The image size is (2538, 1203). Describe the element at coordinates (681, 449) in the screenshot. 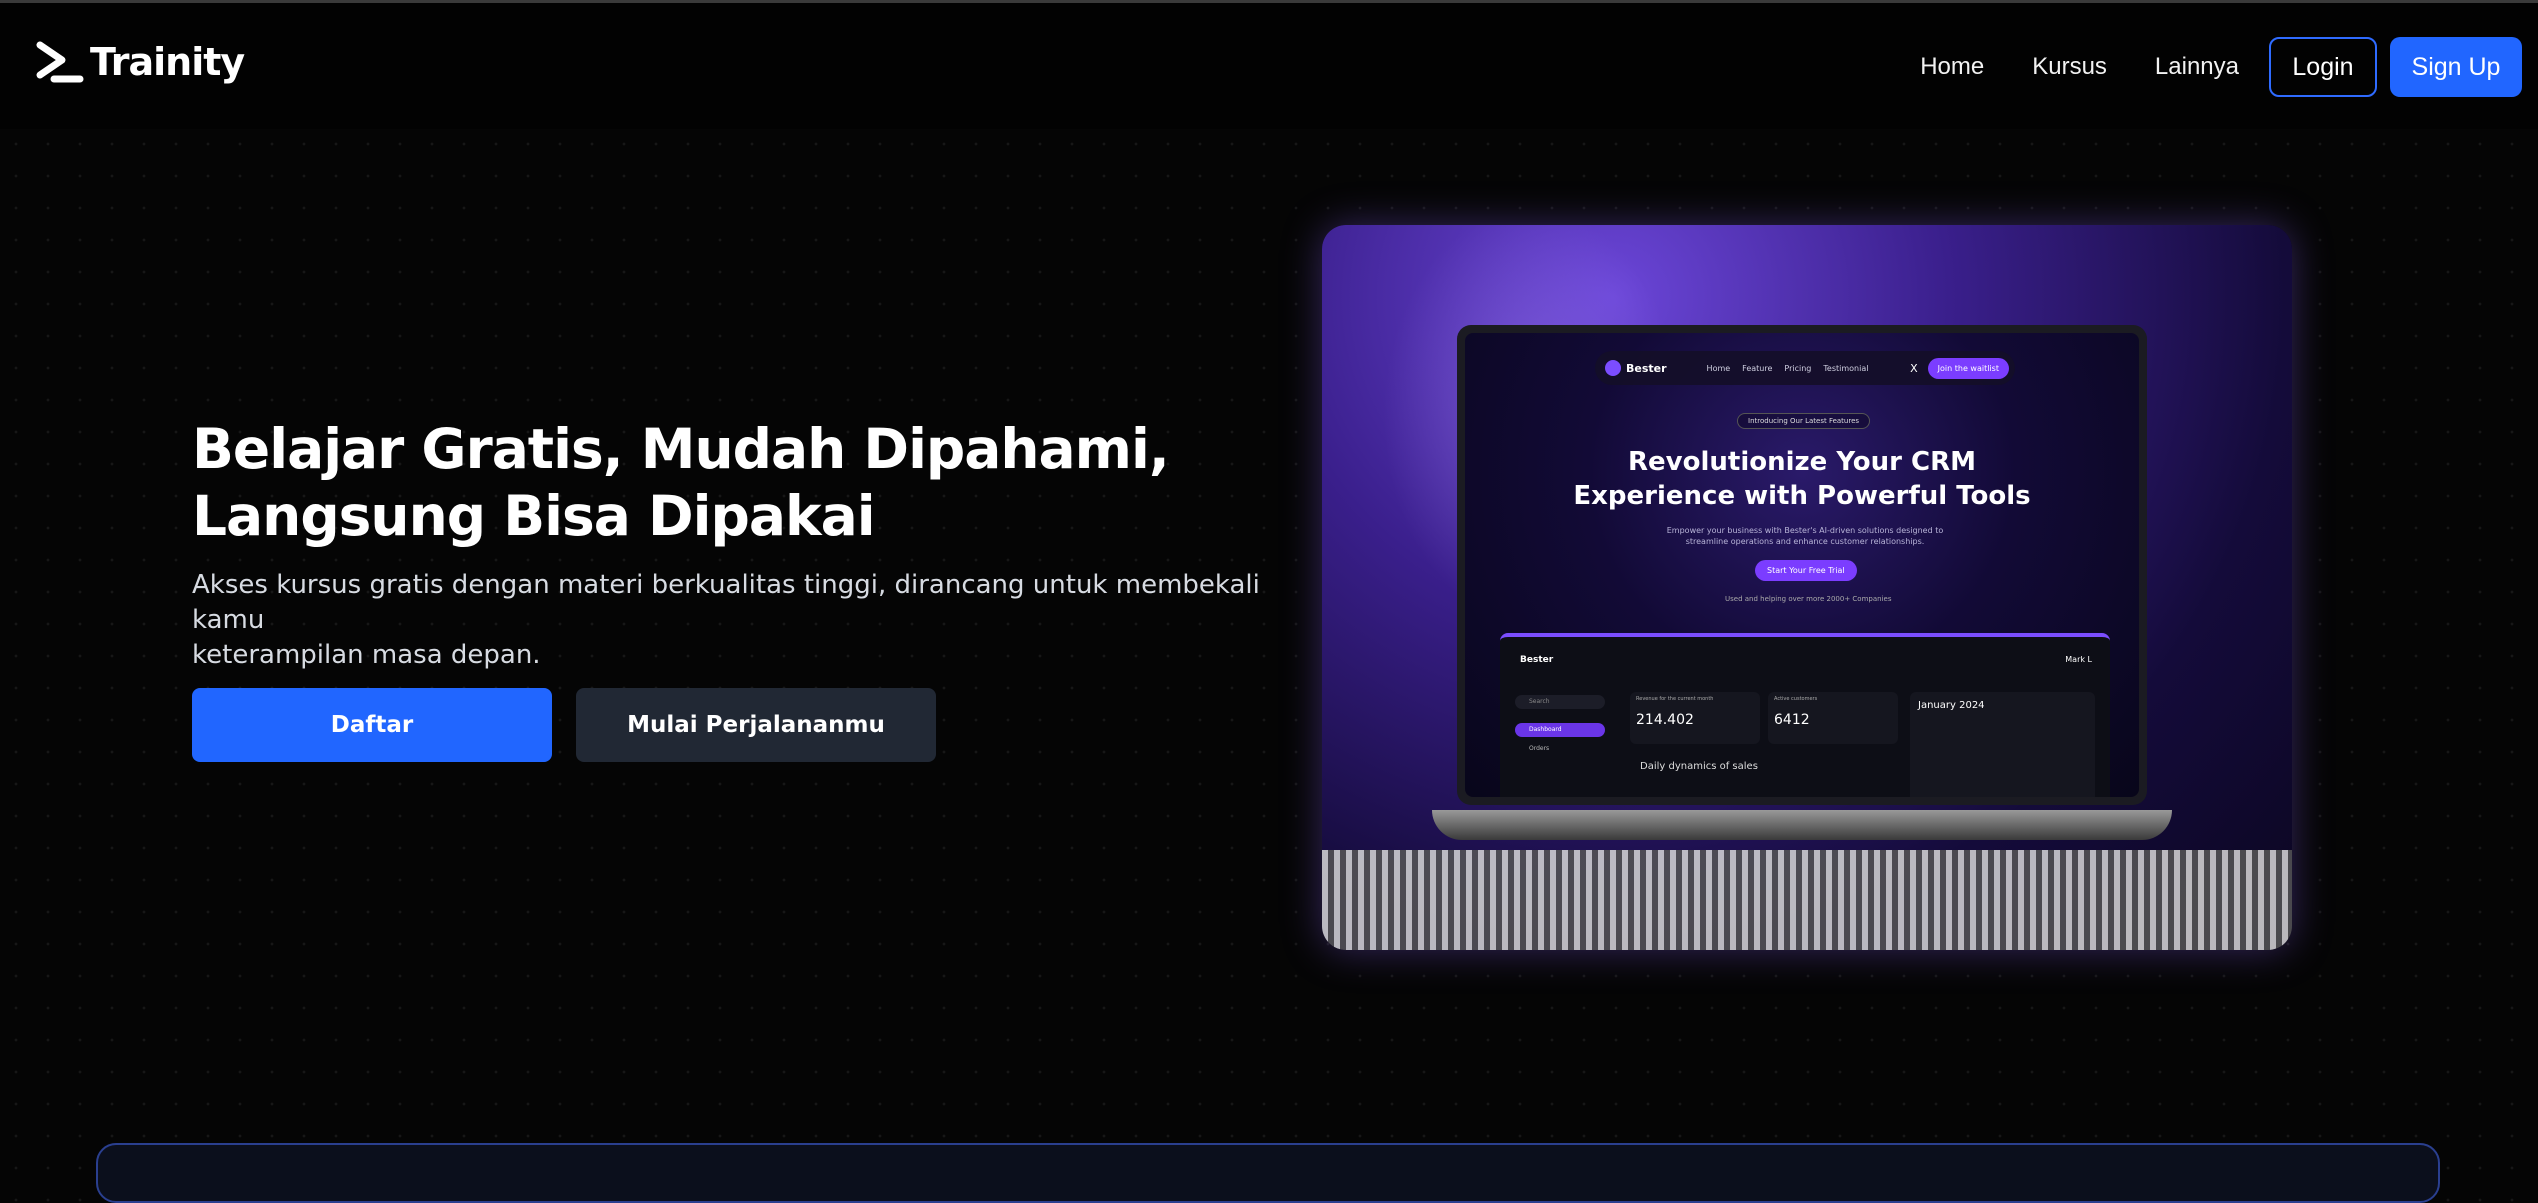

I see `hero-title-line1: Belajar Gratis, Mudah Dipahami,` at that location.